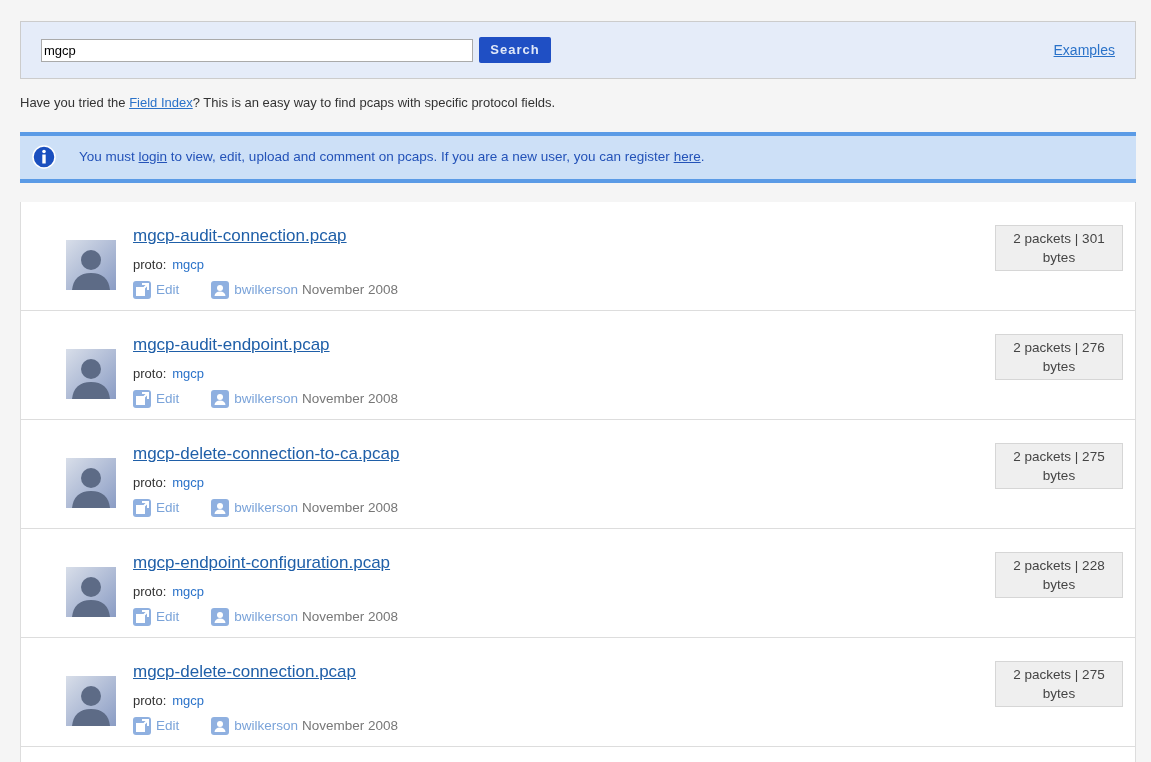 The height and width of the screenshot is (762, 1151). I want to click on size-badge: 2 packets | 276 bytes, so click(1059, 356).